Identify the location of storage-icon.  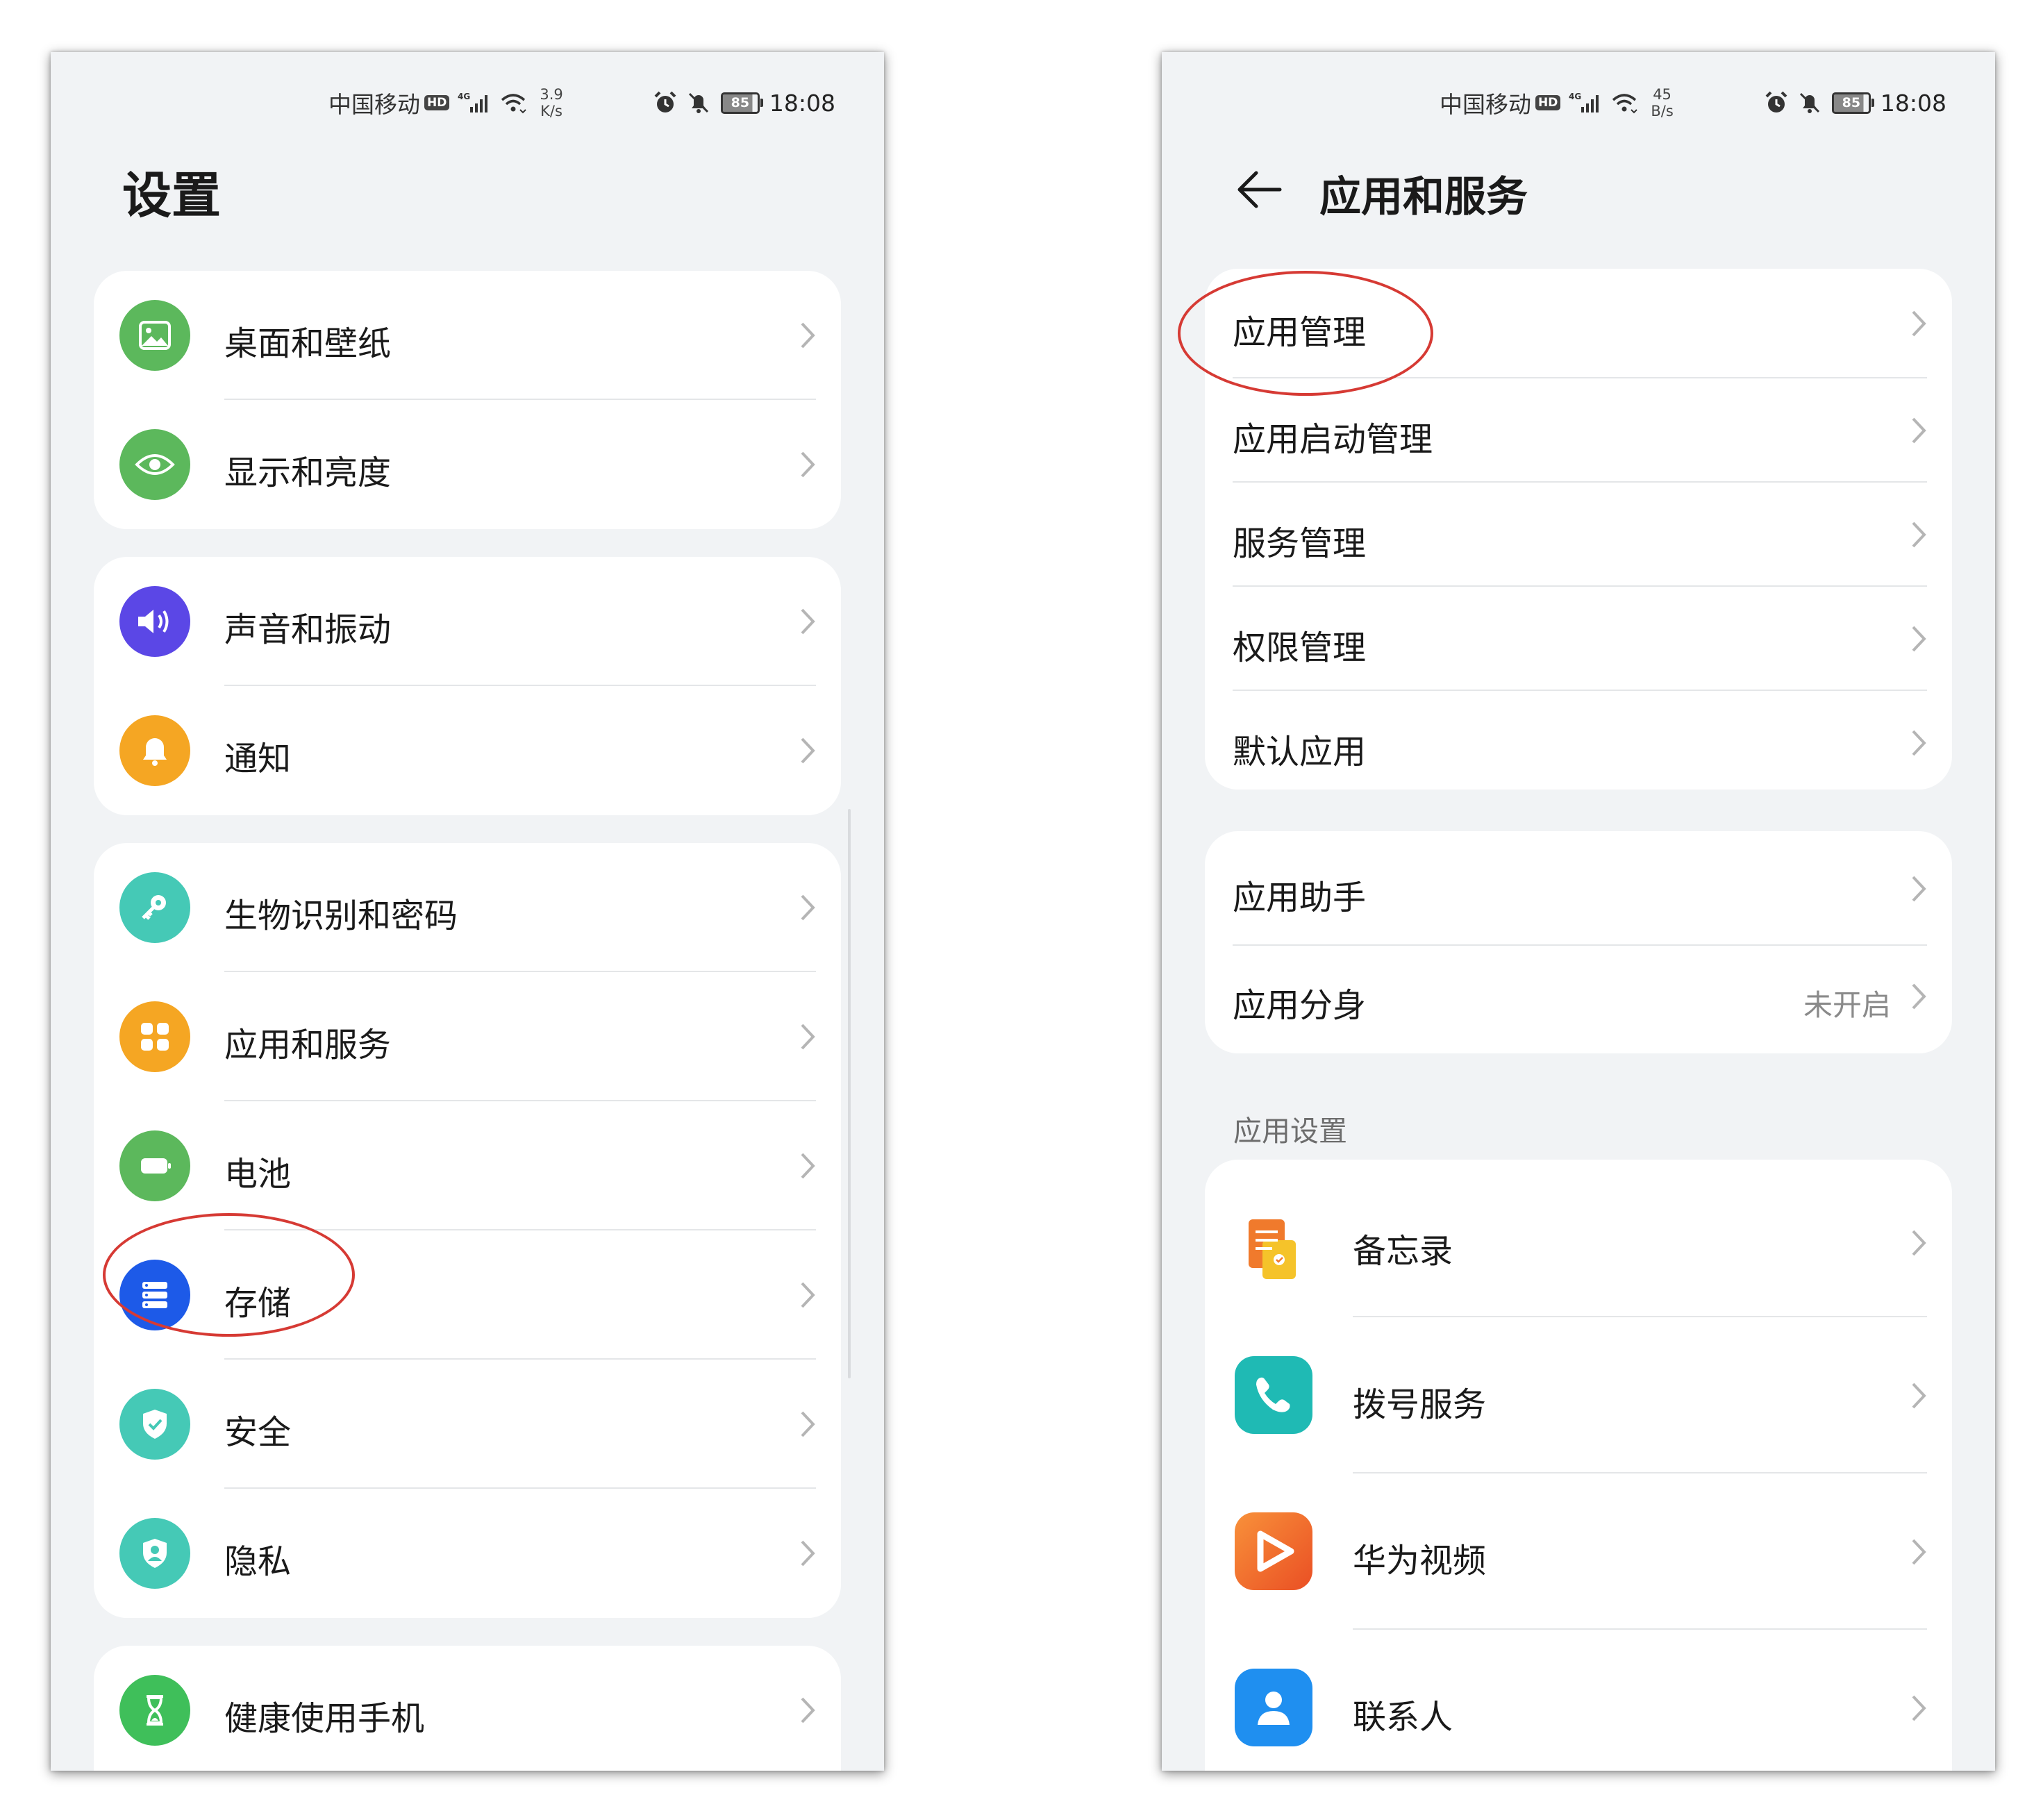
(154, 1295).